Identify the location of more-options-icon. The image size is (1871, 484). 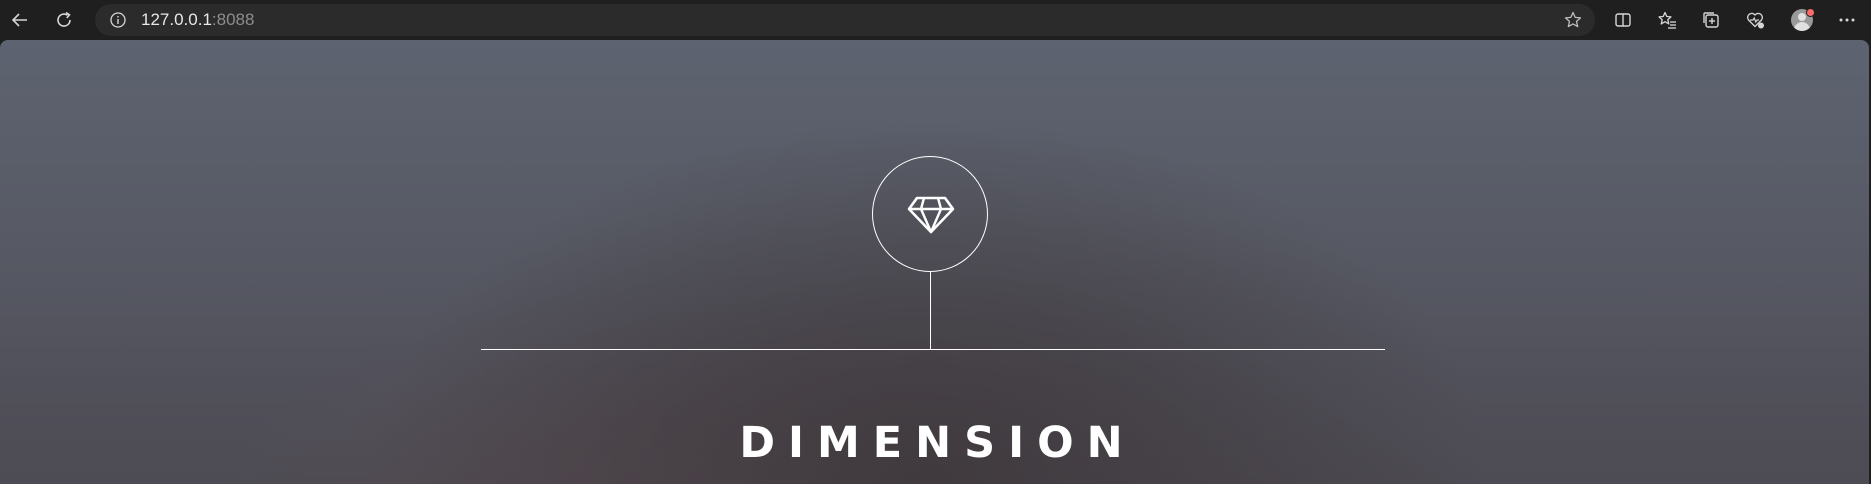
(1847, 20).